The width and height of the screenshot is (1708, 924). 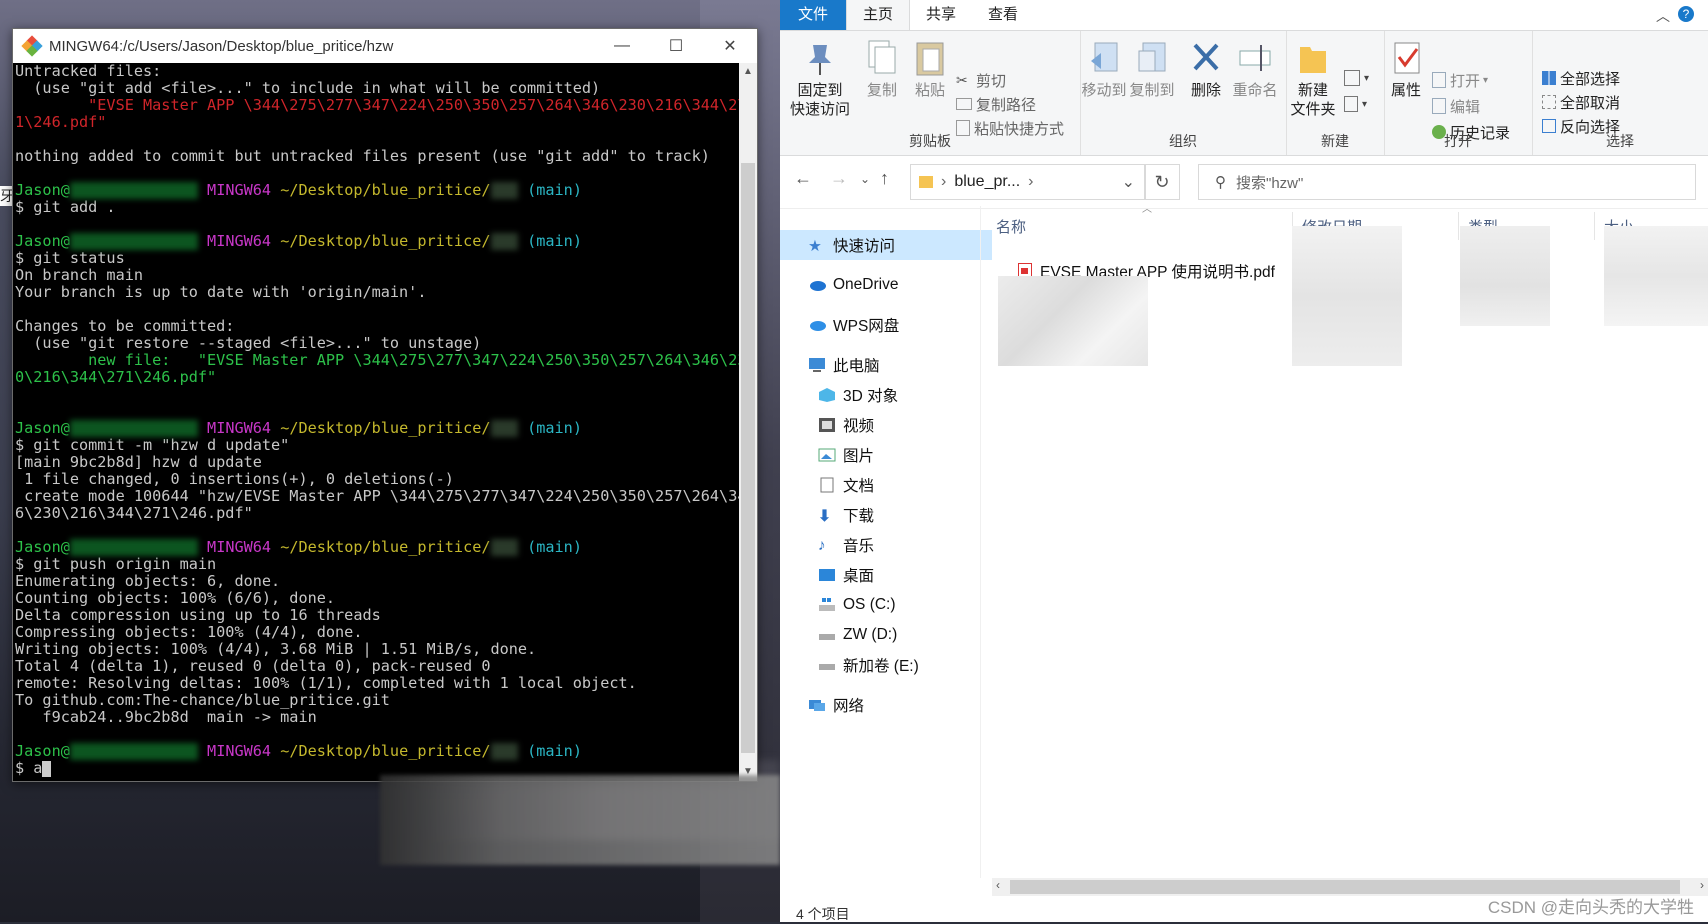 What do you see at coordinates (1663, 16) in the screenshot?
I see `collapse-ribbon-icon: ︿` at bounding box center [1663, 16].